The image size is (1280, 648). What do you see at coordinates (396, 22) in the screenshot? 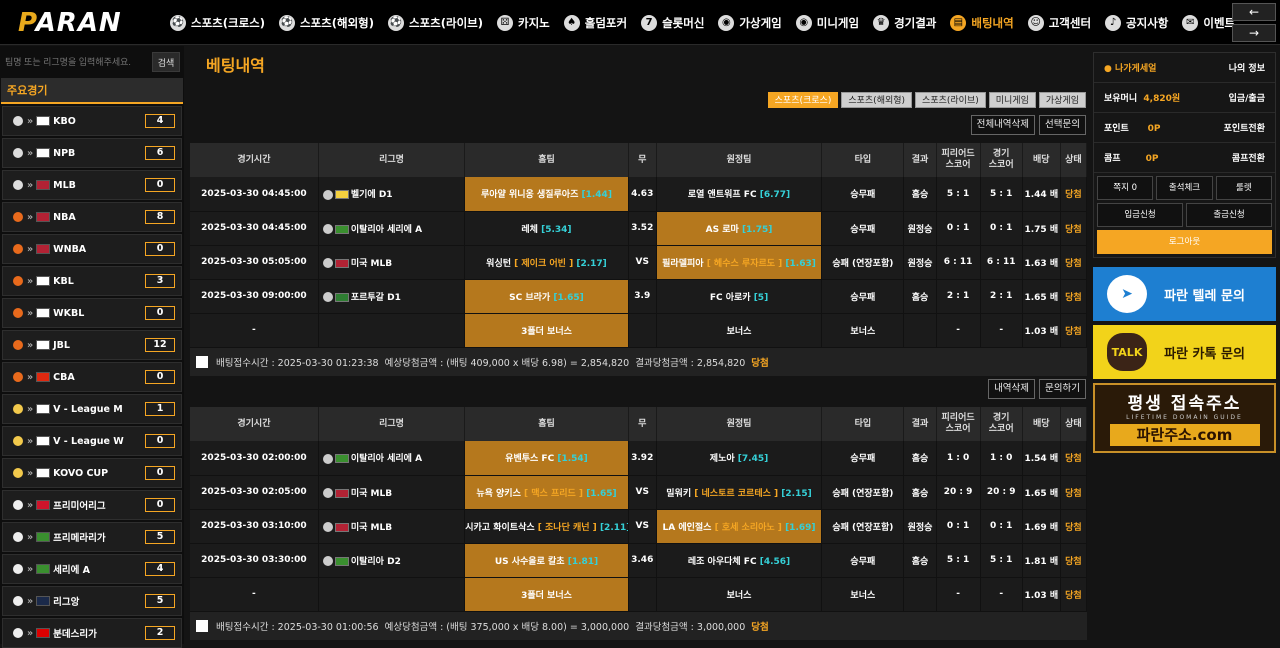
I see `nav-icon: ⚽` at bounding box center [396, 22].